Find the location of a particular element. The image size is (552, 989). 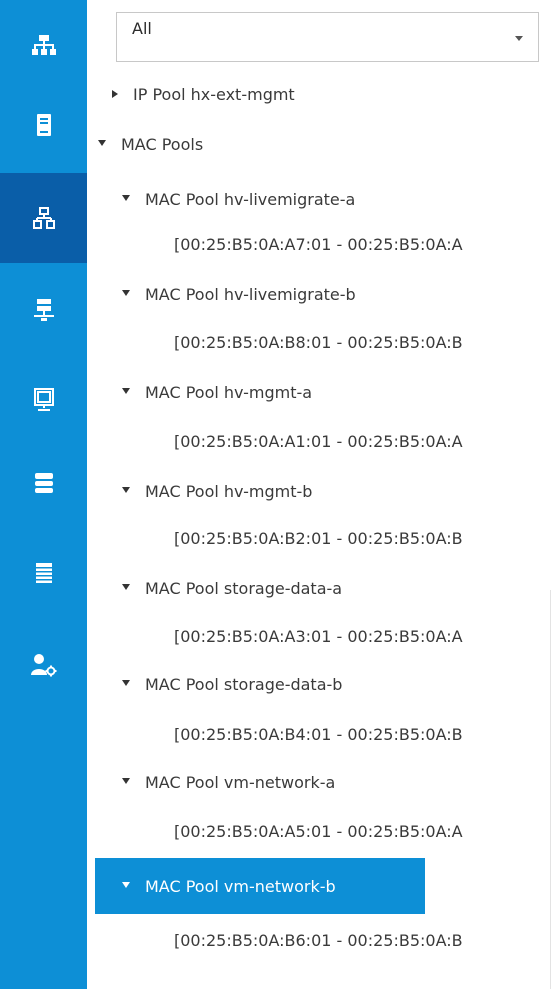

mac-range-label: [00:25:B5:0A:B6:01 - 00:25:B5:0A:B is located at coordinates (318, 940).